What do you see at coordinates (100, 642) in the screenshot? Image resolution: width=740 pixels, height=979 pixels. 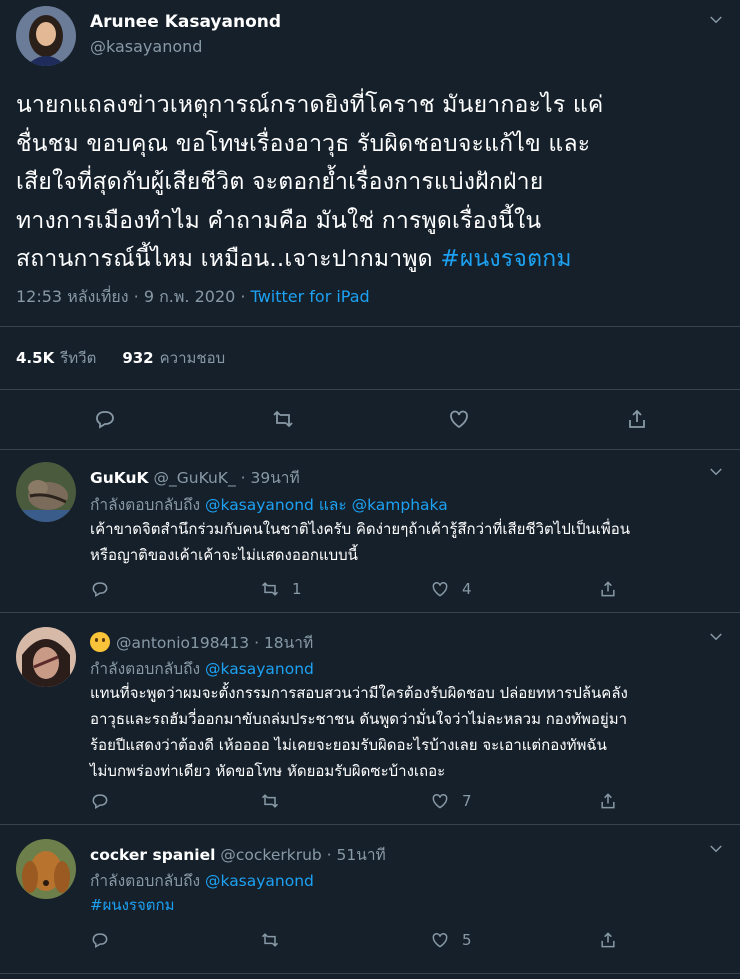 I see `smiling-face-emoji` at bounding box center [100, 642].